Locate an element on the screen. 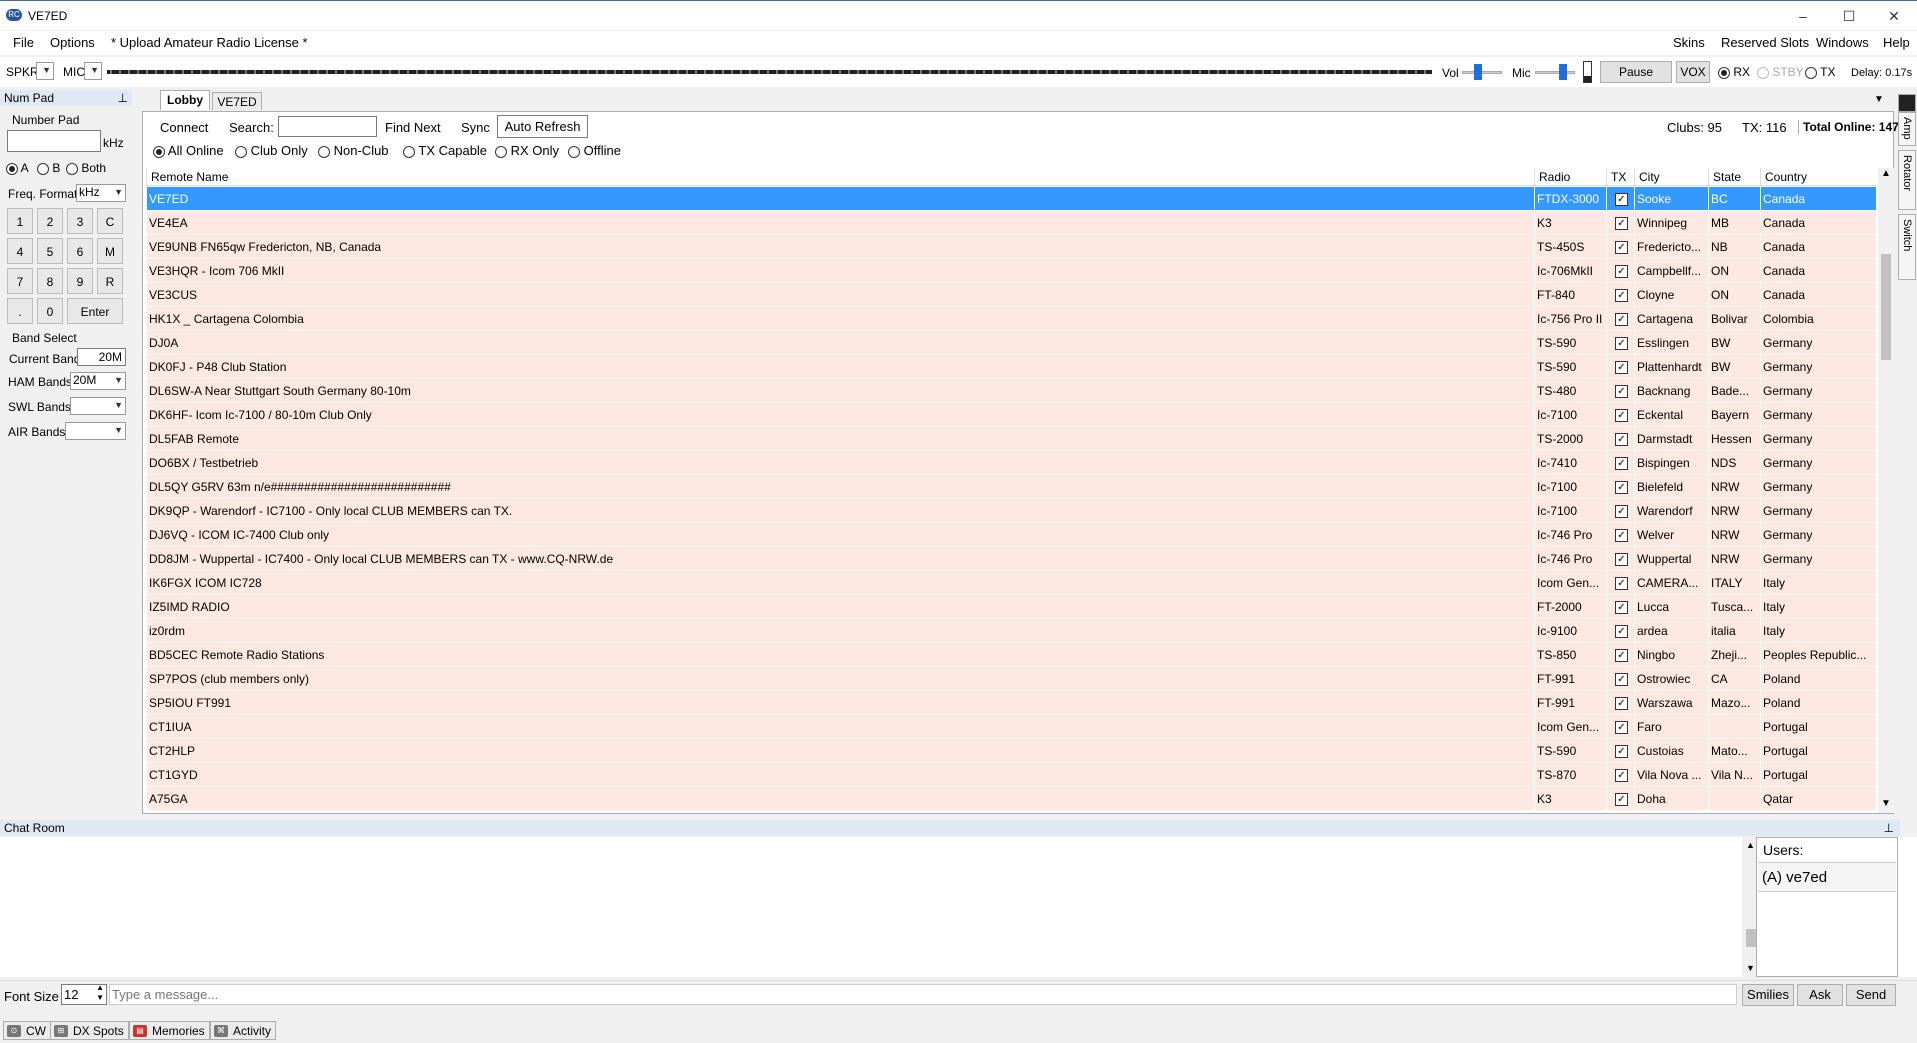 Image resolution: width=1917 pixels, height=1043 pixels. mic-dropdown: ▼ is located at coordinates (93, 71).